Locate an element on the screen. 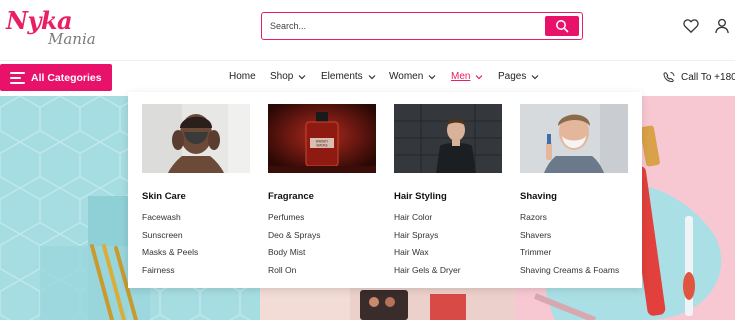 Image resolution: width=735 pixels, height=320 pixels. svg-text: SMOKE is located at coordinates (322, 146).